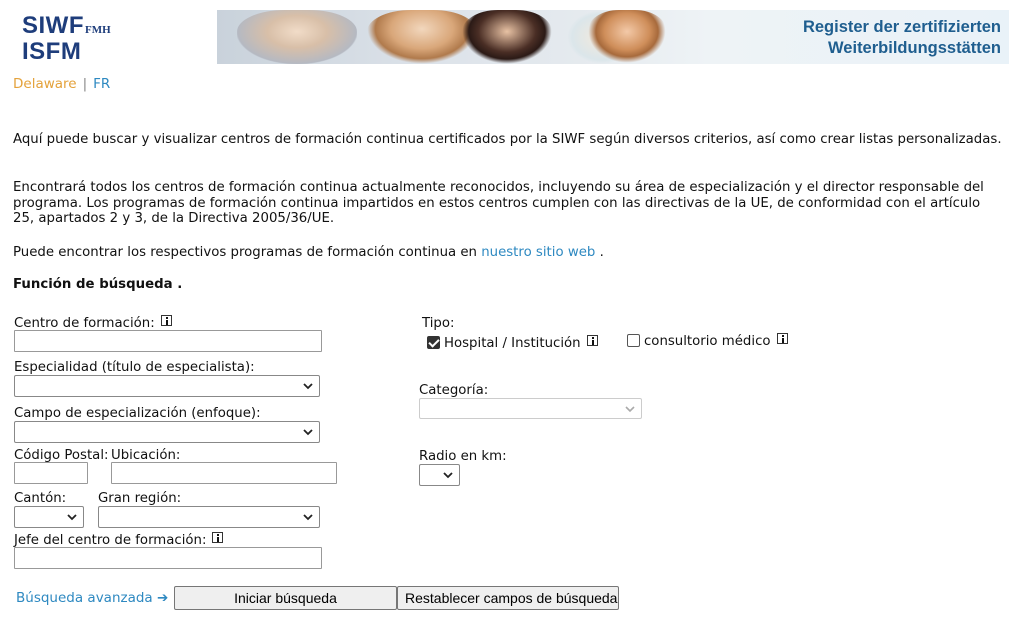 This screenshot has height=638, width=1024. Describe the element at coordinates (140, 498) in the screenshot. I see `gran-region-label: Gran región:` at that location.